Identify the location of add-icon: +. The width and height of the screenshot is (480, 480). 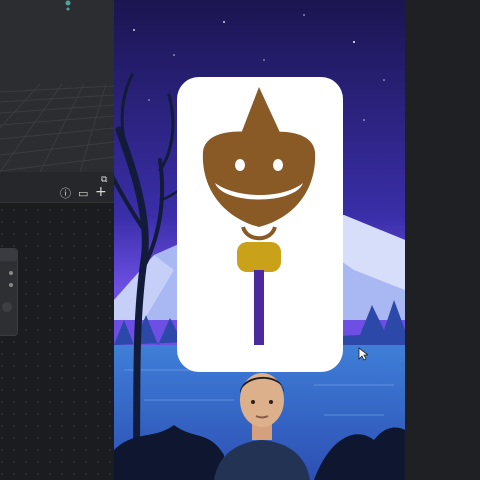
(101, 192).